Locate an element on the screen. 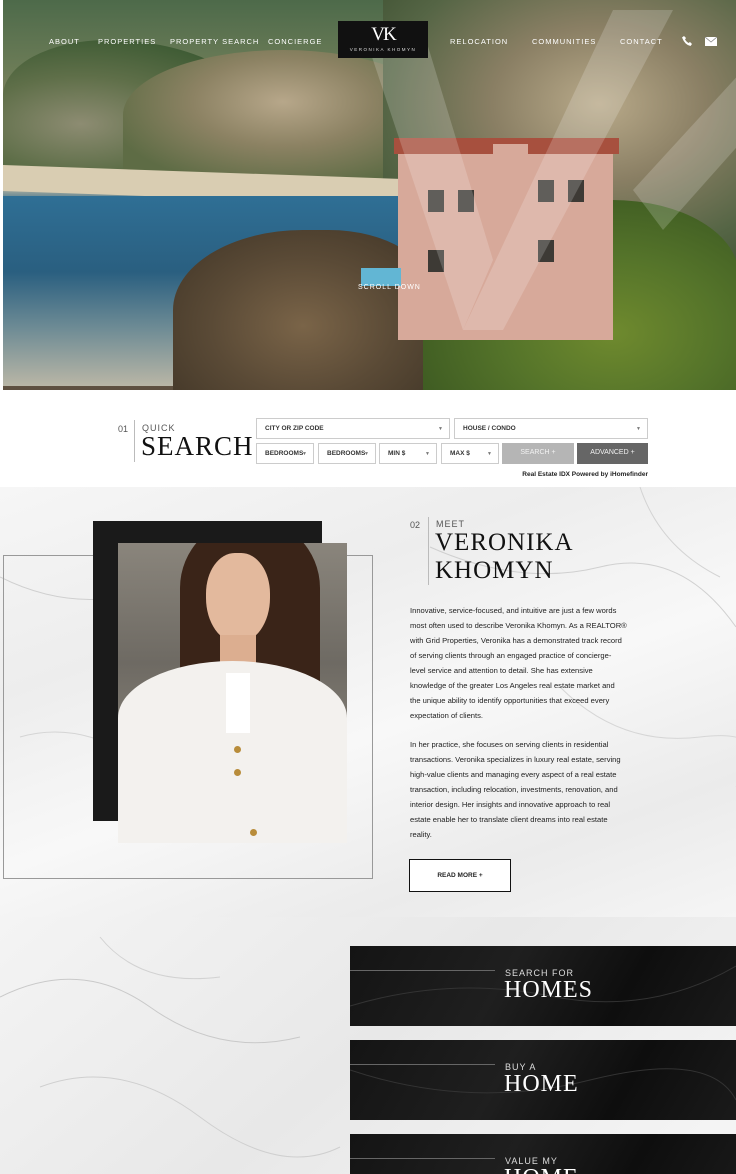 Image resolution: width=736 pixels, height=1174 pixels. nav-contact: Contact is located at coordinates (641, 41).